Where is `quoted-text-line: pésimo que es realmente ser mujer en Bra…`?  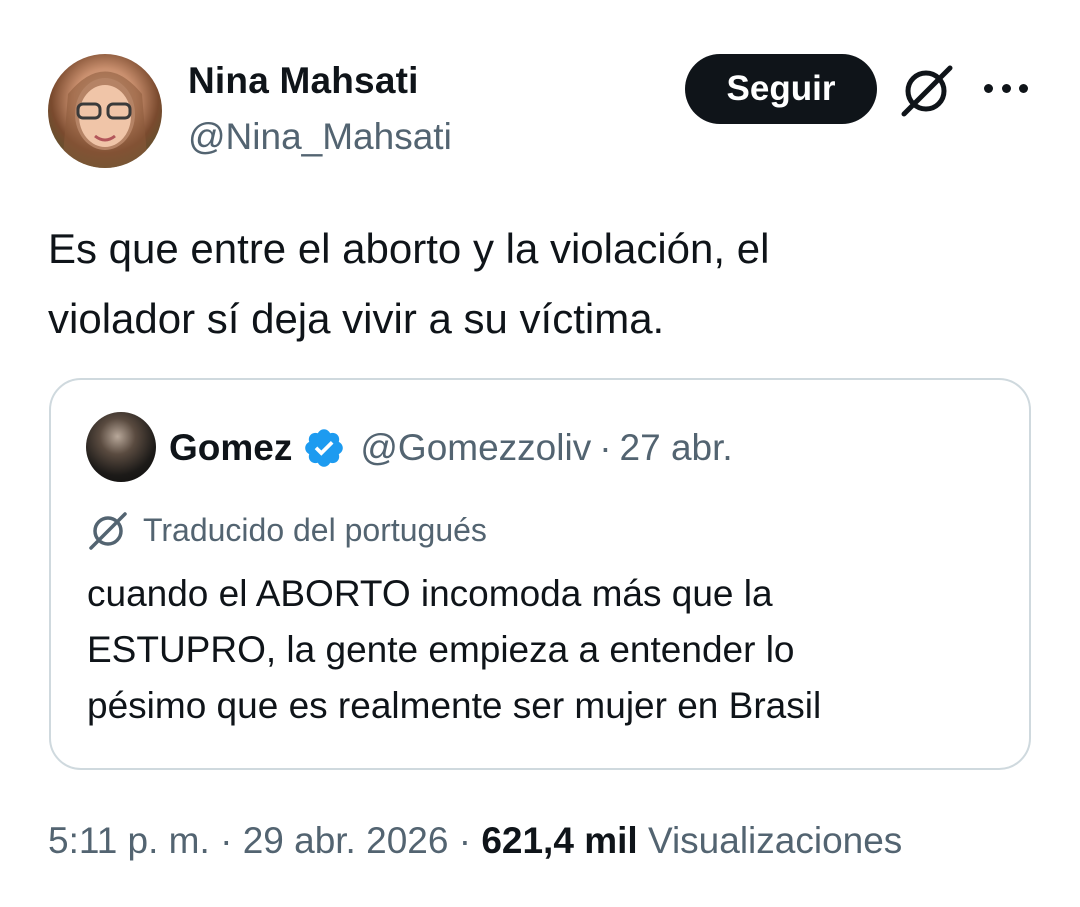 quoted-text-line: pésimo que es realmente ser mujer en Bra… is located at coordinates (454, 705).